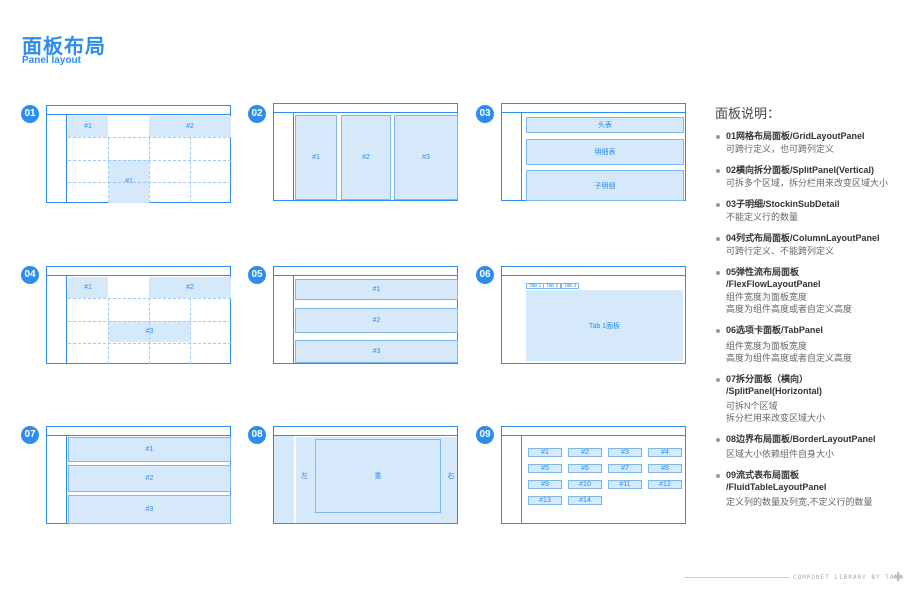 The height and width of the screenshot is (600, 923). What do you see at coordinates (585, 500) in the screenshot?
I see `fluid-cell: #14` at bounding box center [585, 500].